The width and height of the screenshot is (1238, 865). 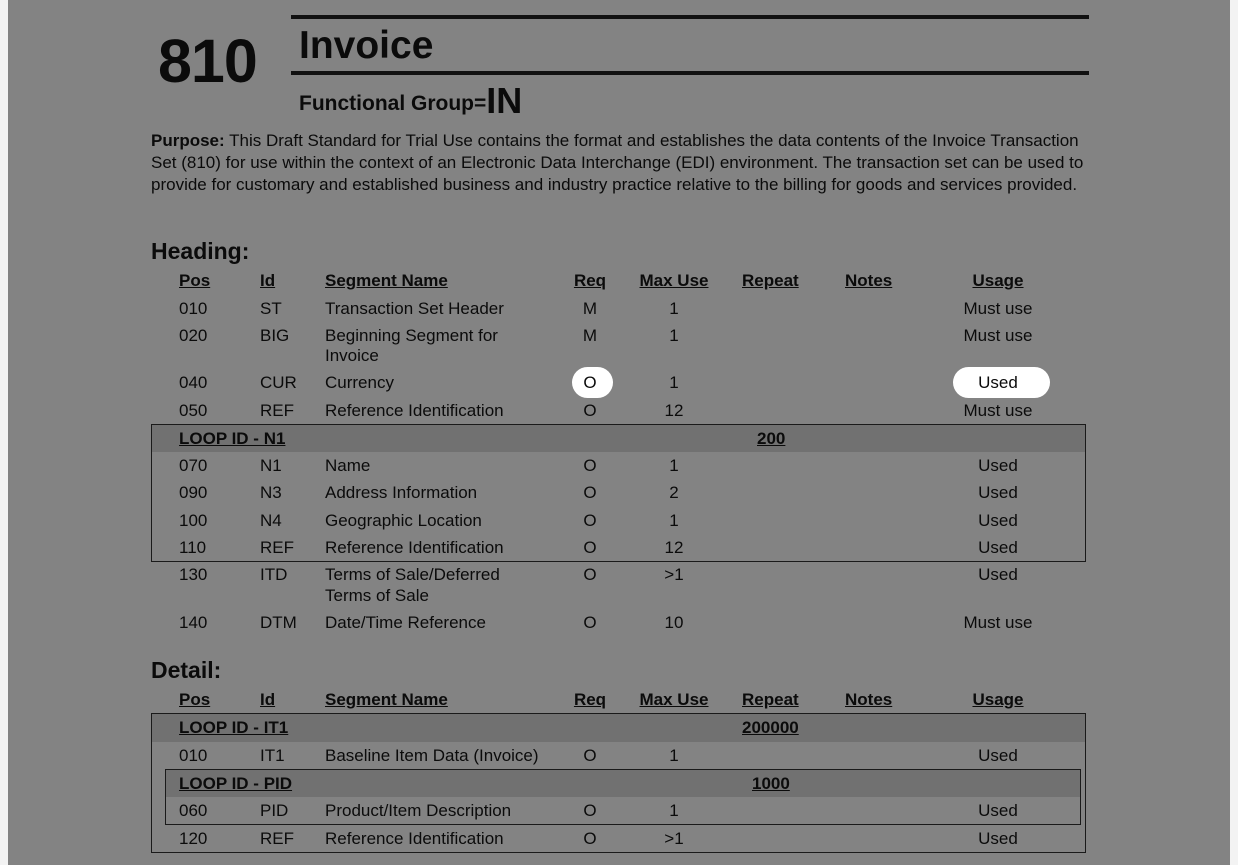 I want to click on row-pos: 060, so click(x=193, y=810).